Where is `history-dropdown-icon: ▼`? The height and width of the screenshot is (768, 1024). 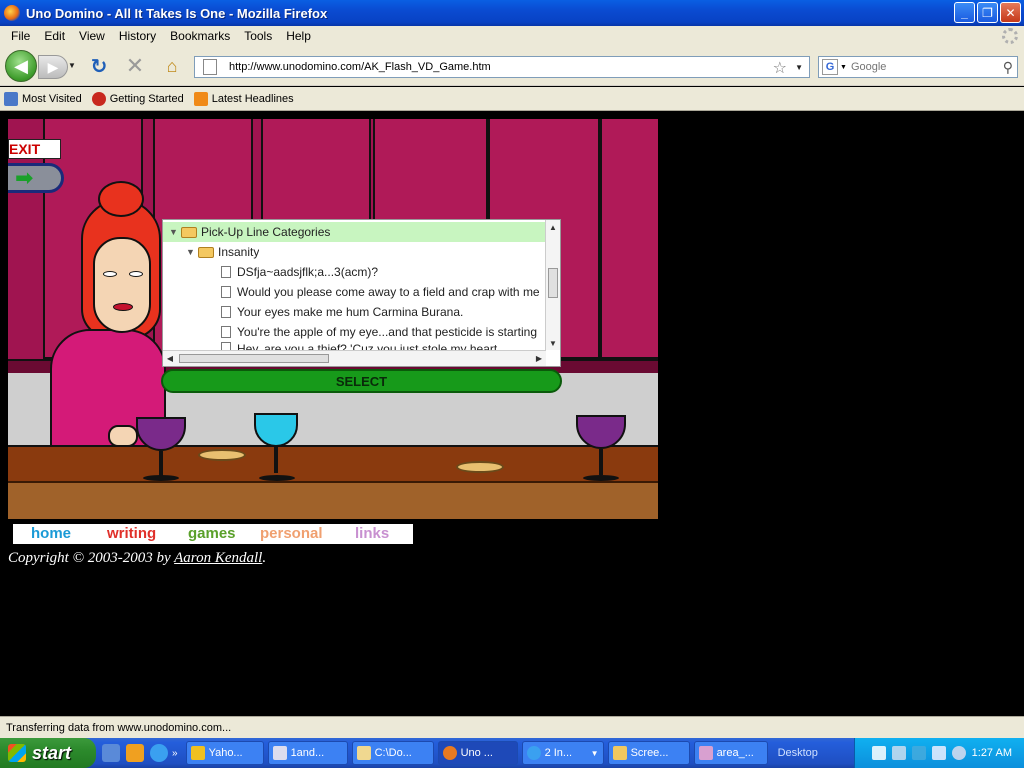 history-dropdown-icon: ▼ is located at coordinates (72, 65).